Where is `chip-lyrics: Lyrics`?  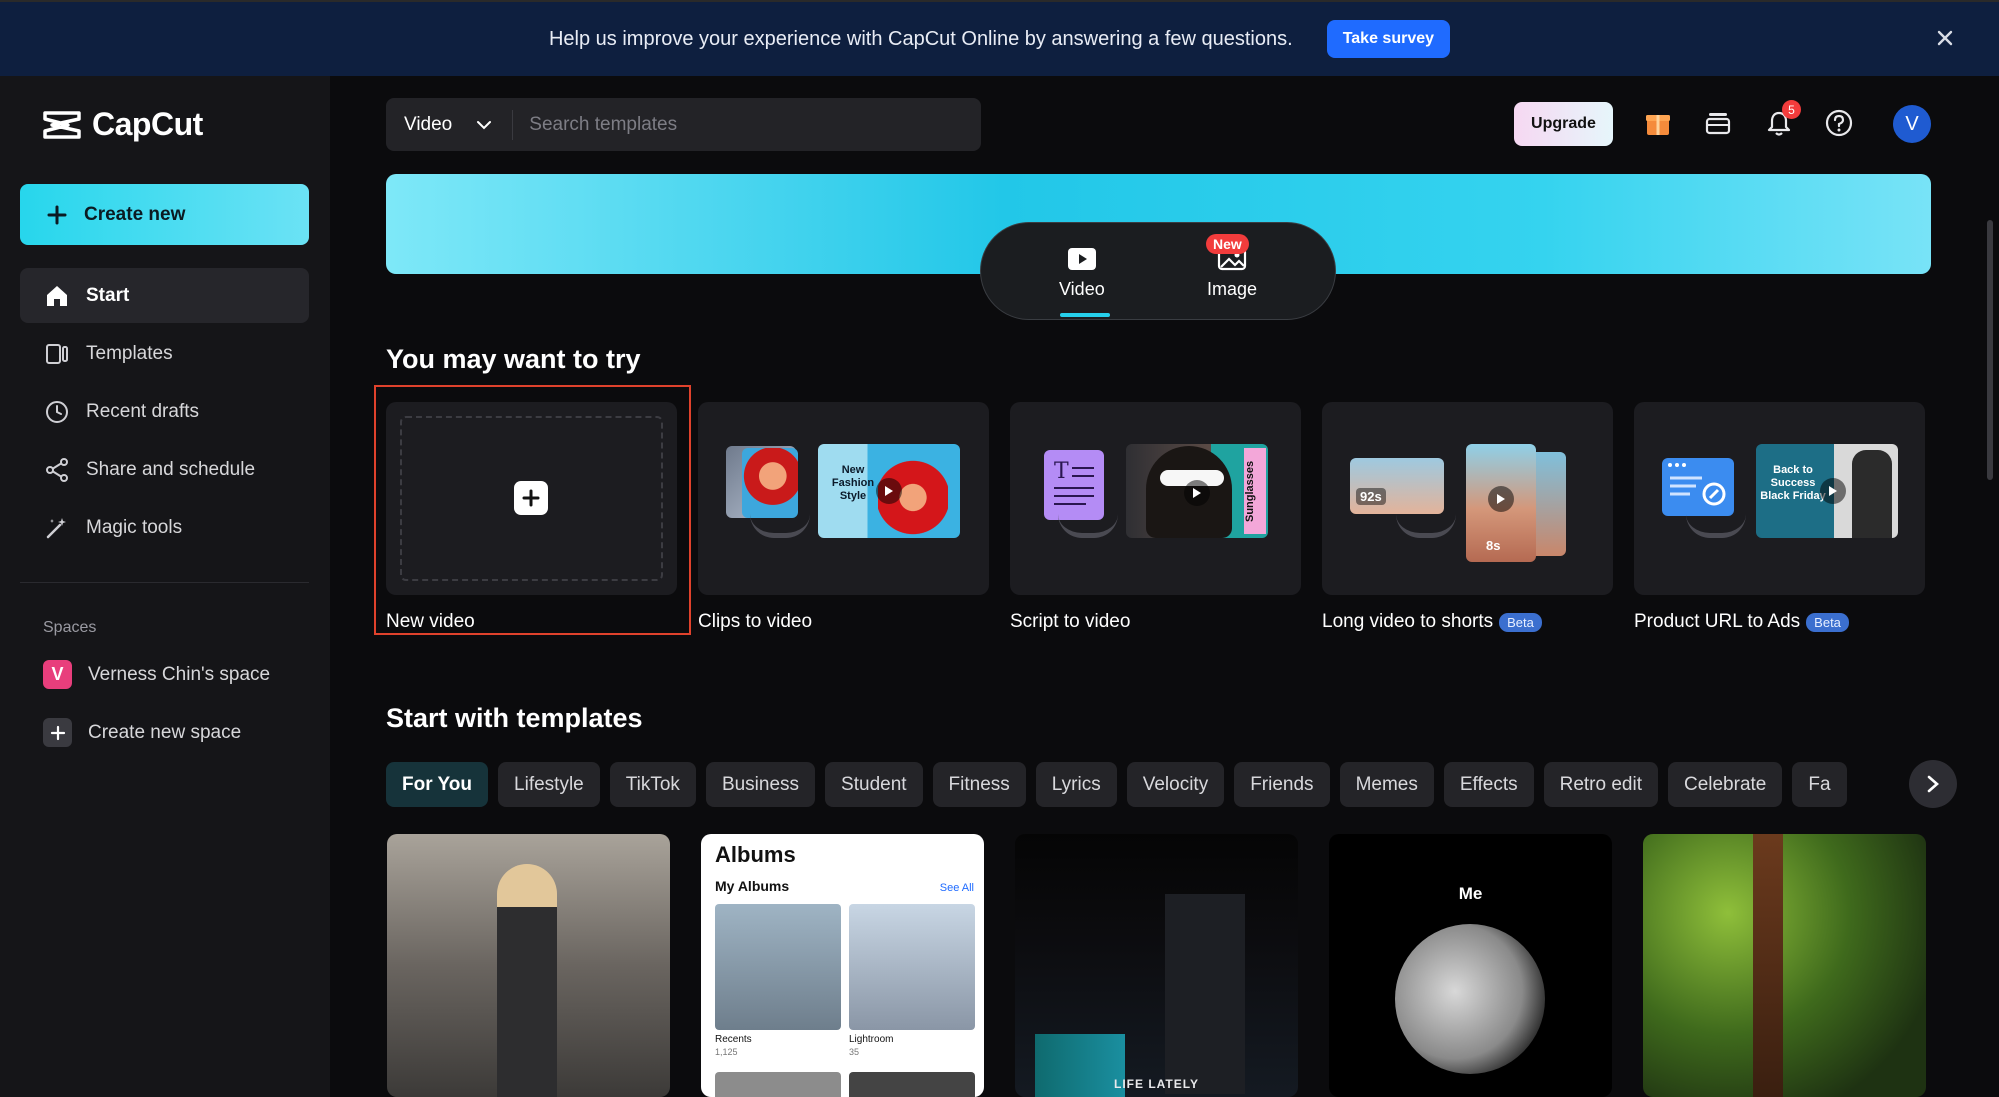
chip-lyrics: Lyrics is located at coordinates (1076, 784).